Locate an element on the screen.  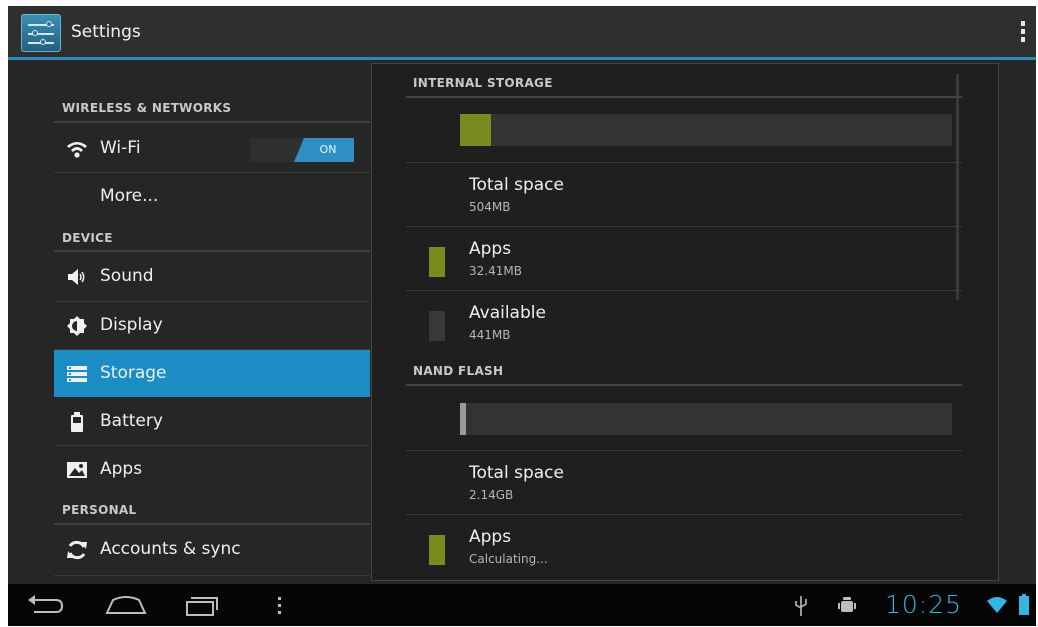
menu-icon is located at coordinates (280, 606).